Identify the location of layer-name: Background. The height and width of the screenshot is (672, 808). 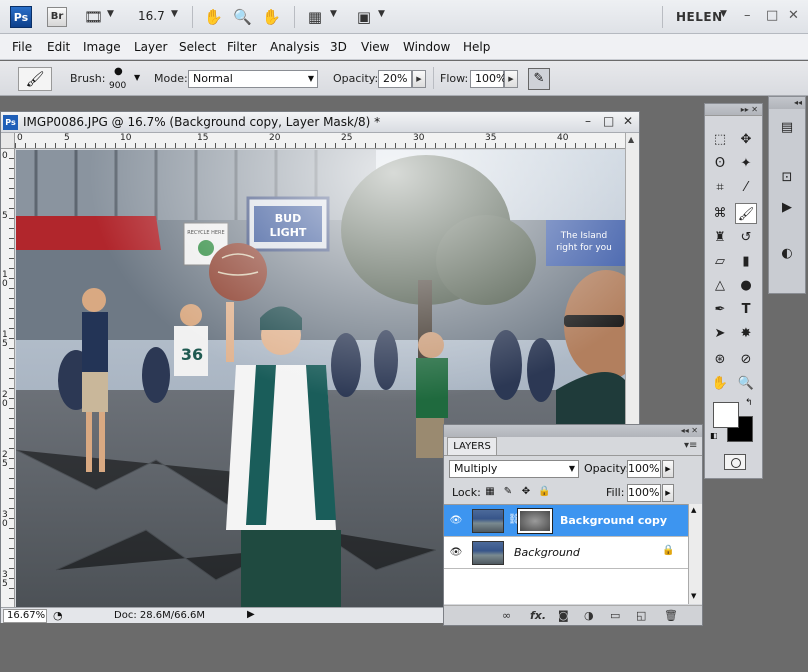
(547, 552).